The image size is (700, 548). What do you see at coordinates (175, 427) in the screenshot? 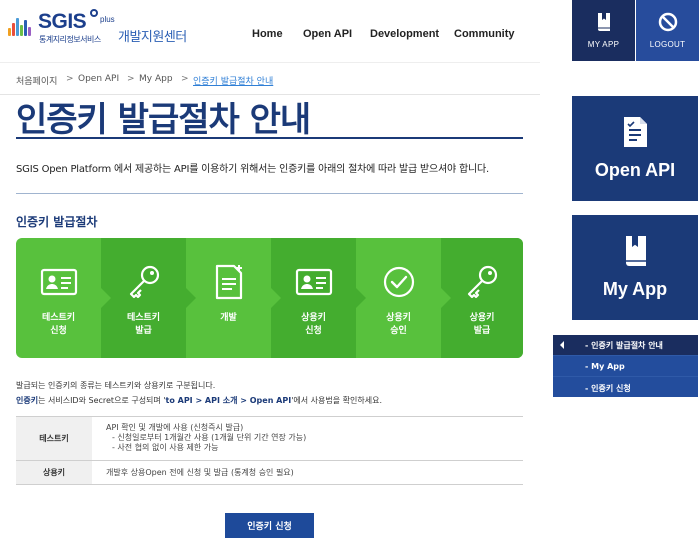
I see `row-cell: API 확인 및 개발에 사용 (신청즉시 발급)` at bounding box center [175, 427].